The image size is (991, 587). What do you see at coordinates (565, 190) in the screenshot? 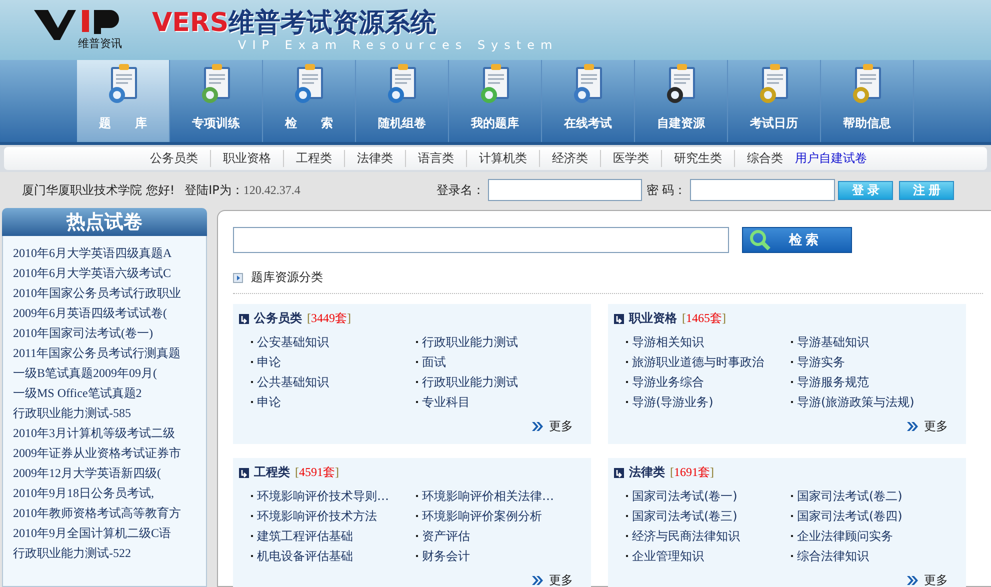
I see `username-field` at bounding box center [565, 190].